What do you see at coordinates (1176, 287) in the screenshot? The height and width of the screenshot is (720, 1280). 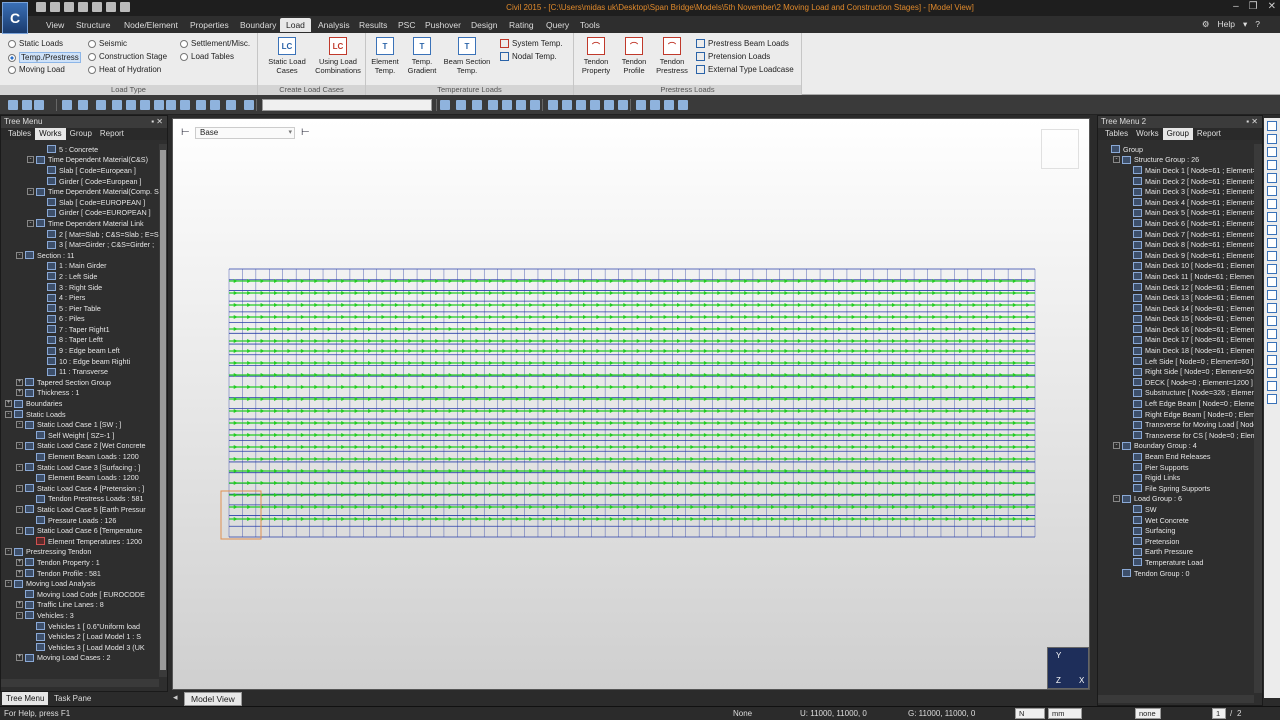 I see `tree-item: Main Deck 12 [ Node=61 ; Element=6` at bounding box center [1176, 287].